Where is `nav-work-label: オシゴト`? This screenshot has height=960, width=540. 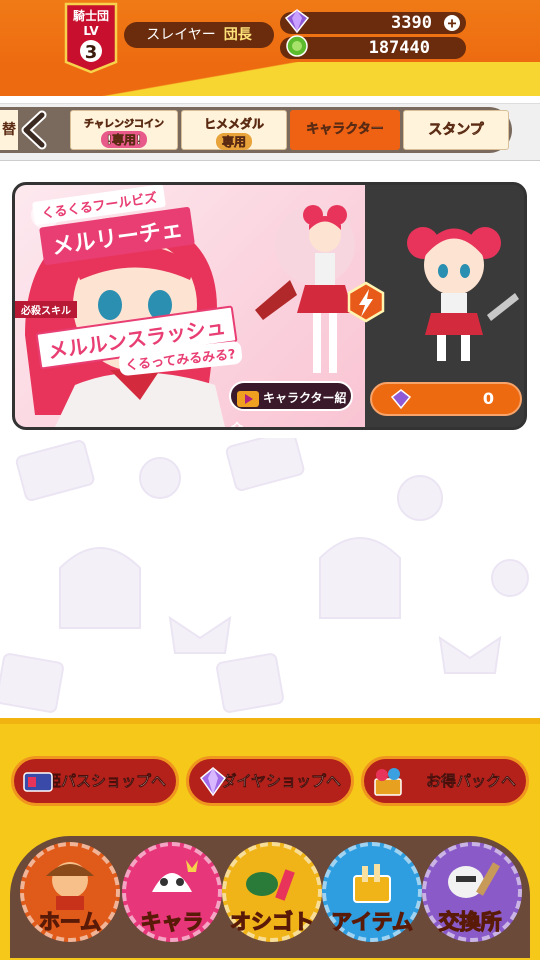
nav-work-label: オシゴト is located at coordinates (271, 921).